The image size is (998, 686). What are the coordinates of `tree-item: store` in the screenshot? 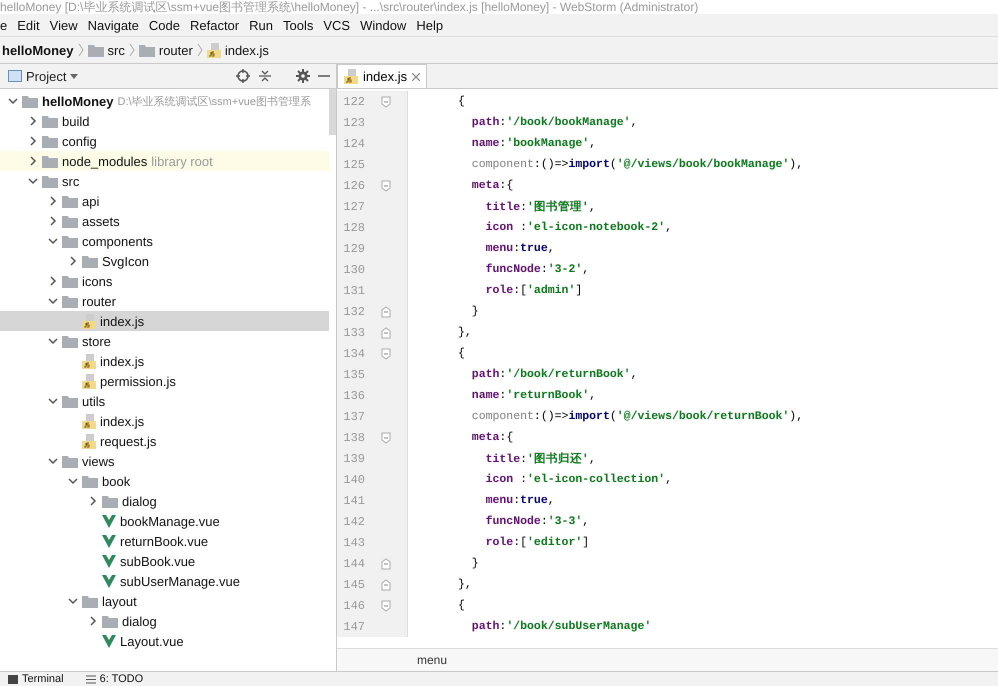 It's located at (164, 341).